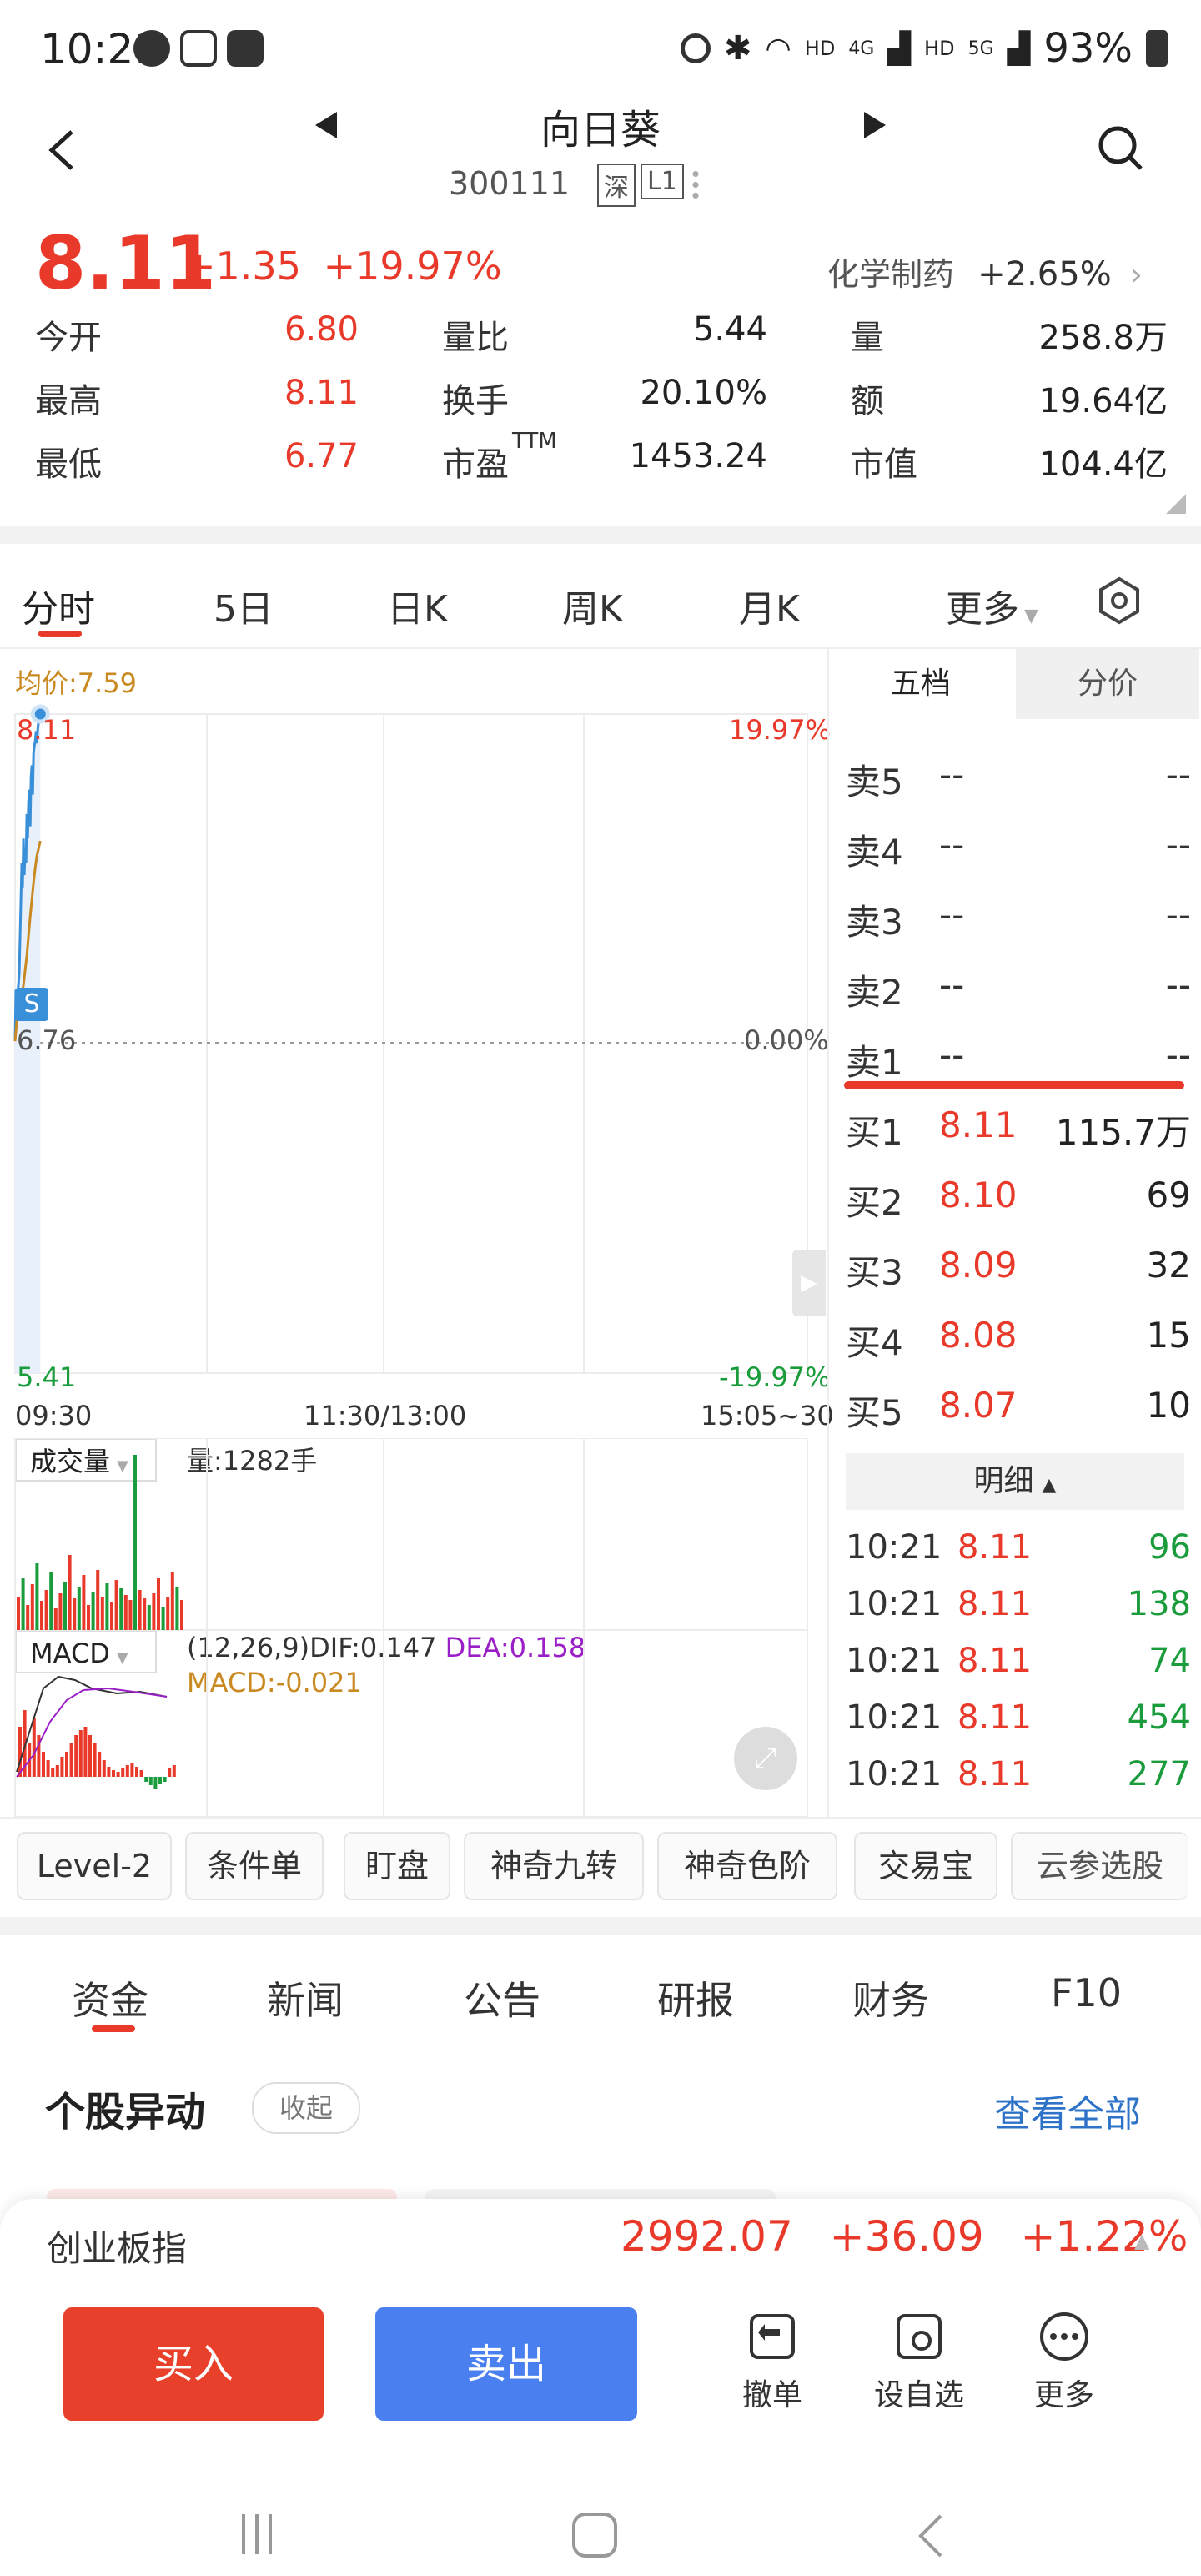 Image resolution: width=1201 pixels, height=2576 pixels. Describe the element at coordinates (707, 2236) in the screenshot. I see `index-value: 2992.07` at that location.